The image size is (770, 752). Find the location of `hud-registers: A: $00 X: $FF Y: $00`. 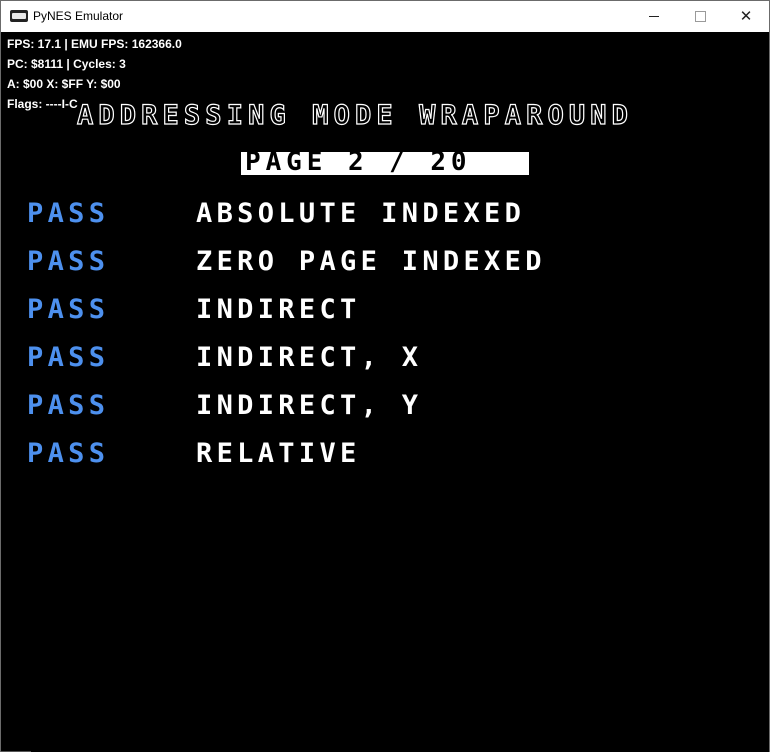

hud-registers: A: $00 X: $FF Y: $00 is located at coordinates (64, 84).